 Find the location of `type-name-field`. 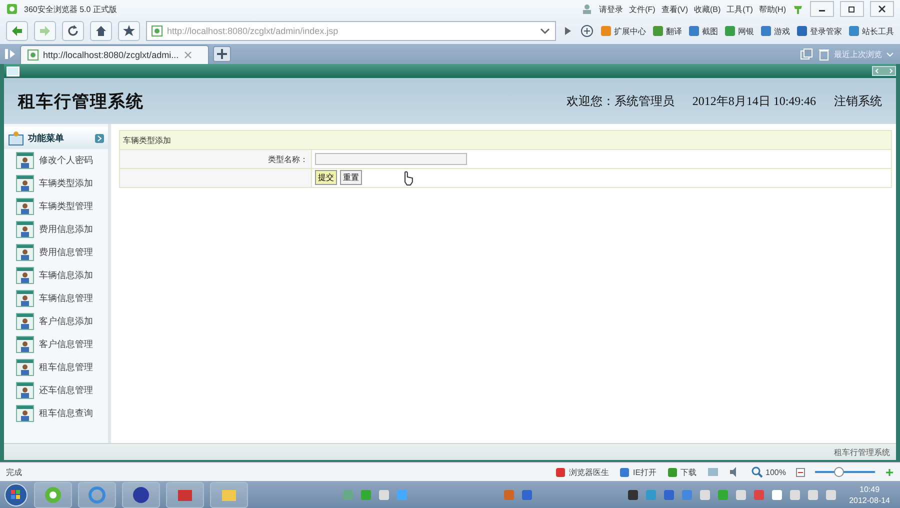

type-name-field is located at coordinates (391, 159).